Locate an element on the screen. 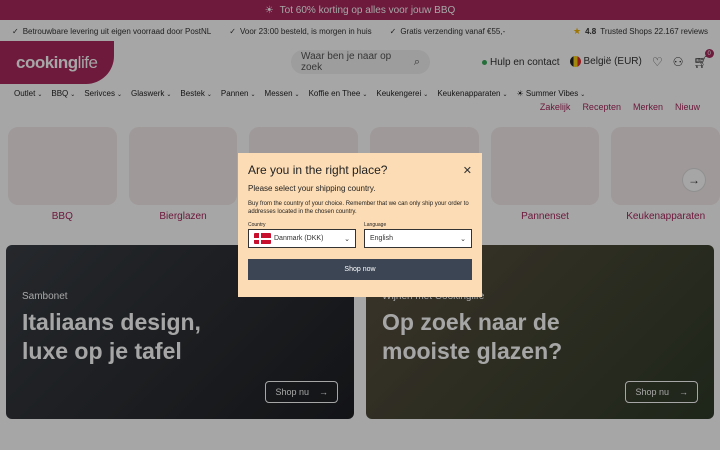 The height and width of the screenshot is (450, 720). language-label: Language is located at coordinates (375, 225).